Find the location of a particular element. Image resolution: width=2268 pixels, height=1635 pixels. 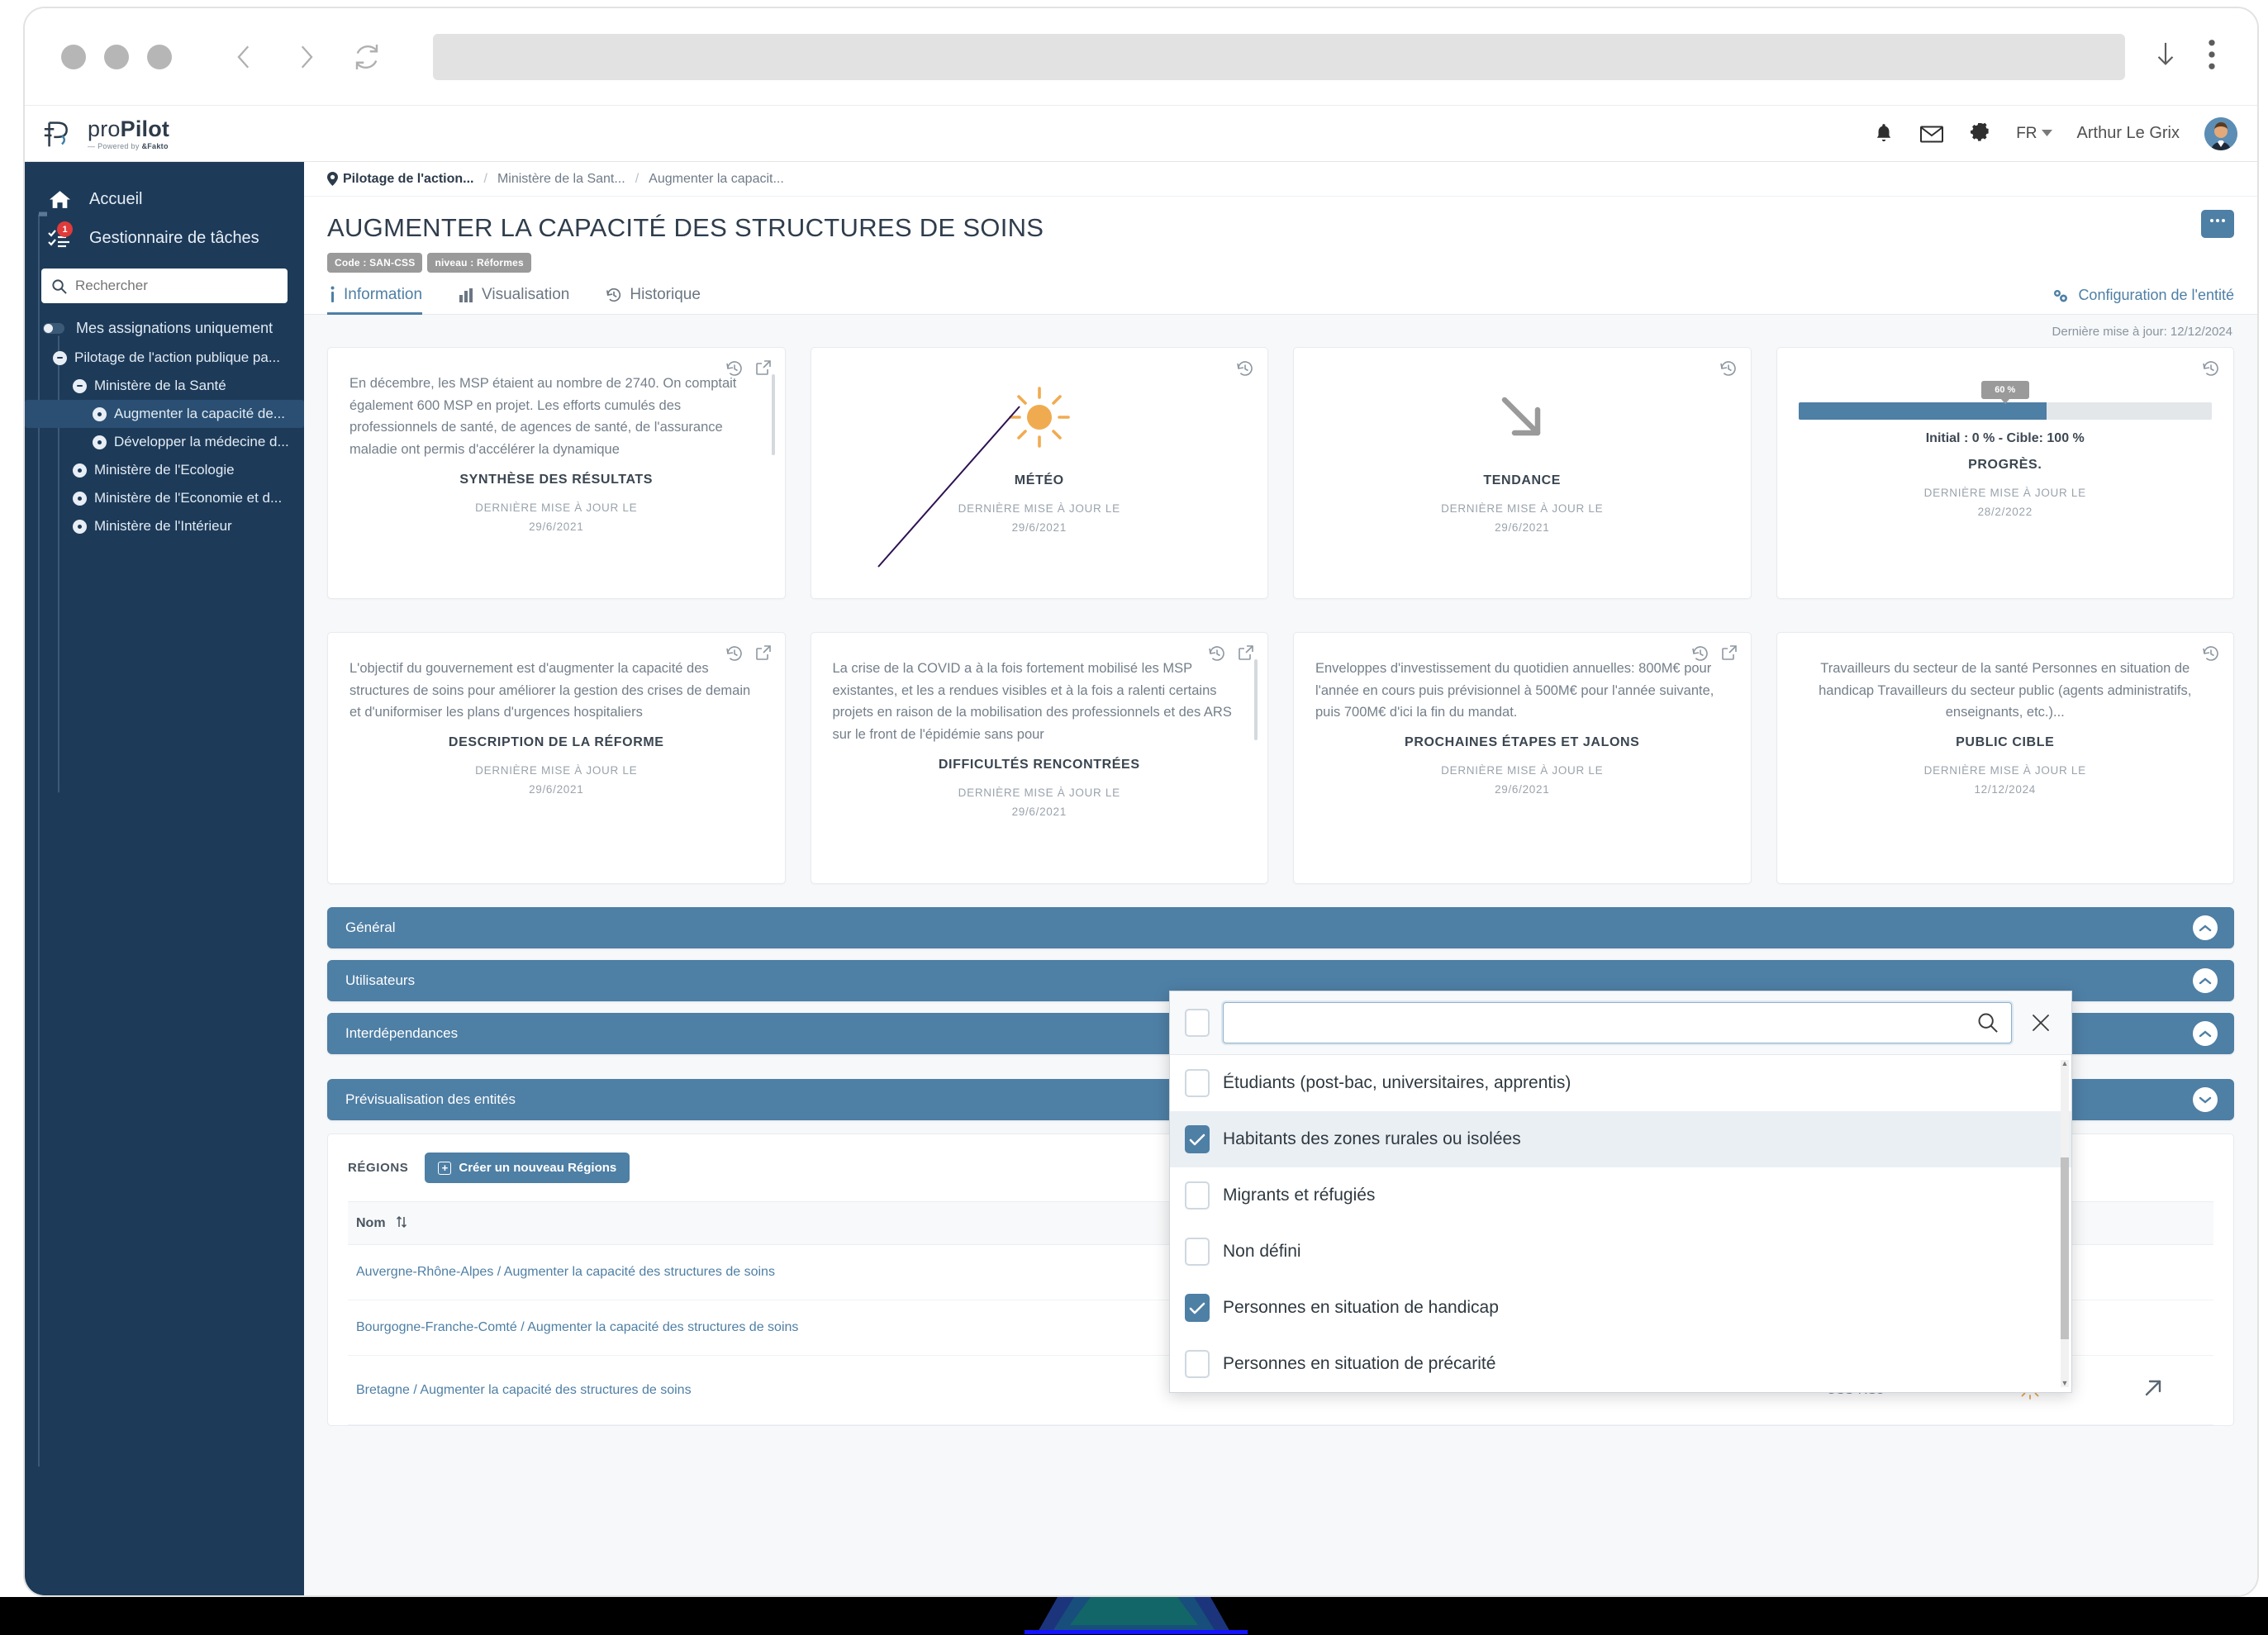

select-all-checkbox is located at coordinates (1197, 1023).